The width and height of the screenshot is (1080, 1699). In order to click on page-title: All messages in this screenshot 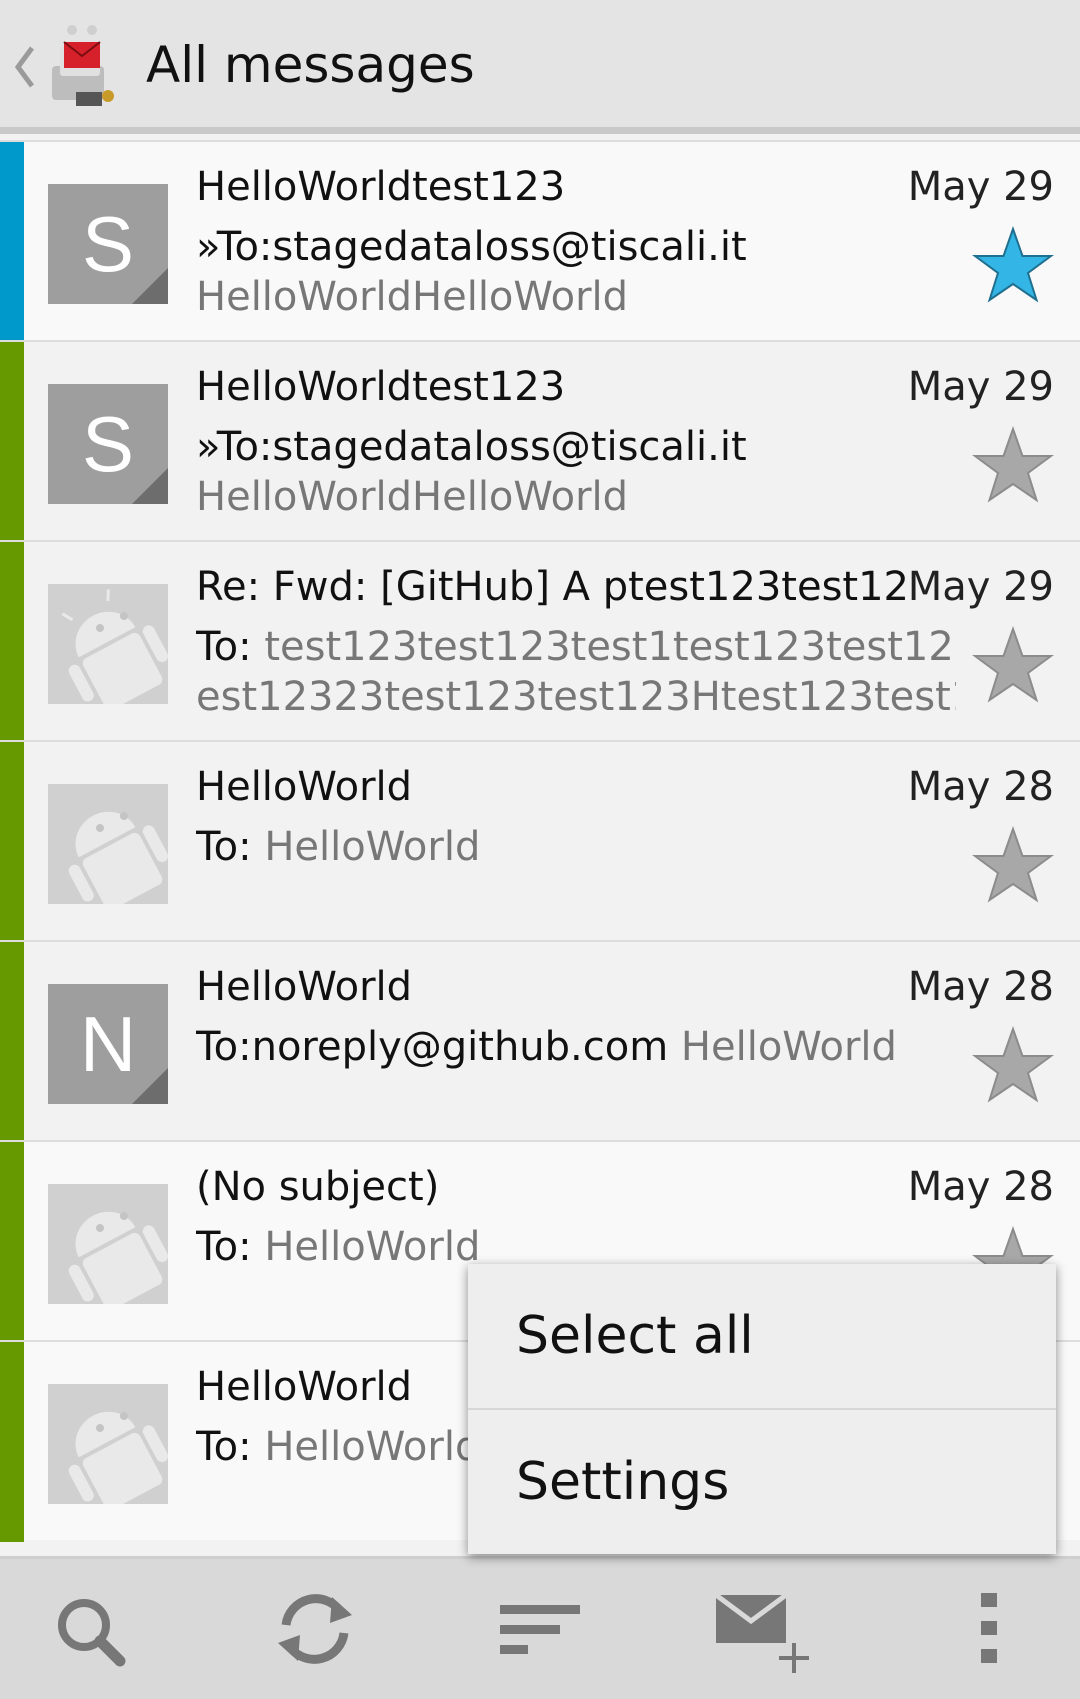, I will do `click(310, 65)`.